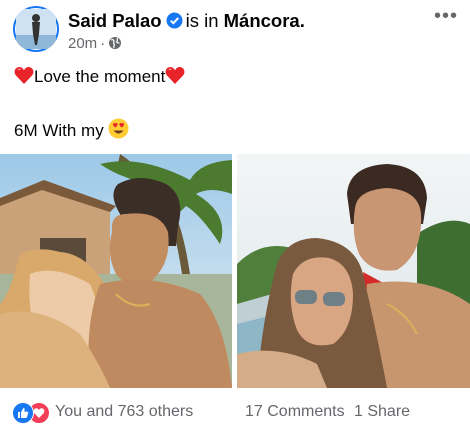 The image size is (470, 430). Describe the element at coordinates (115, 43) in the screenshot. I see `globe-icon` at that location.